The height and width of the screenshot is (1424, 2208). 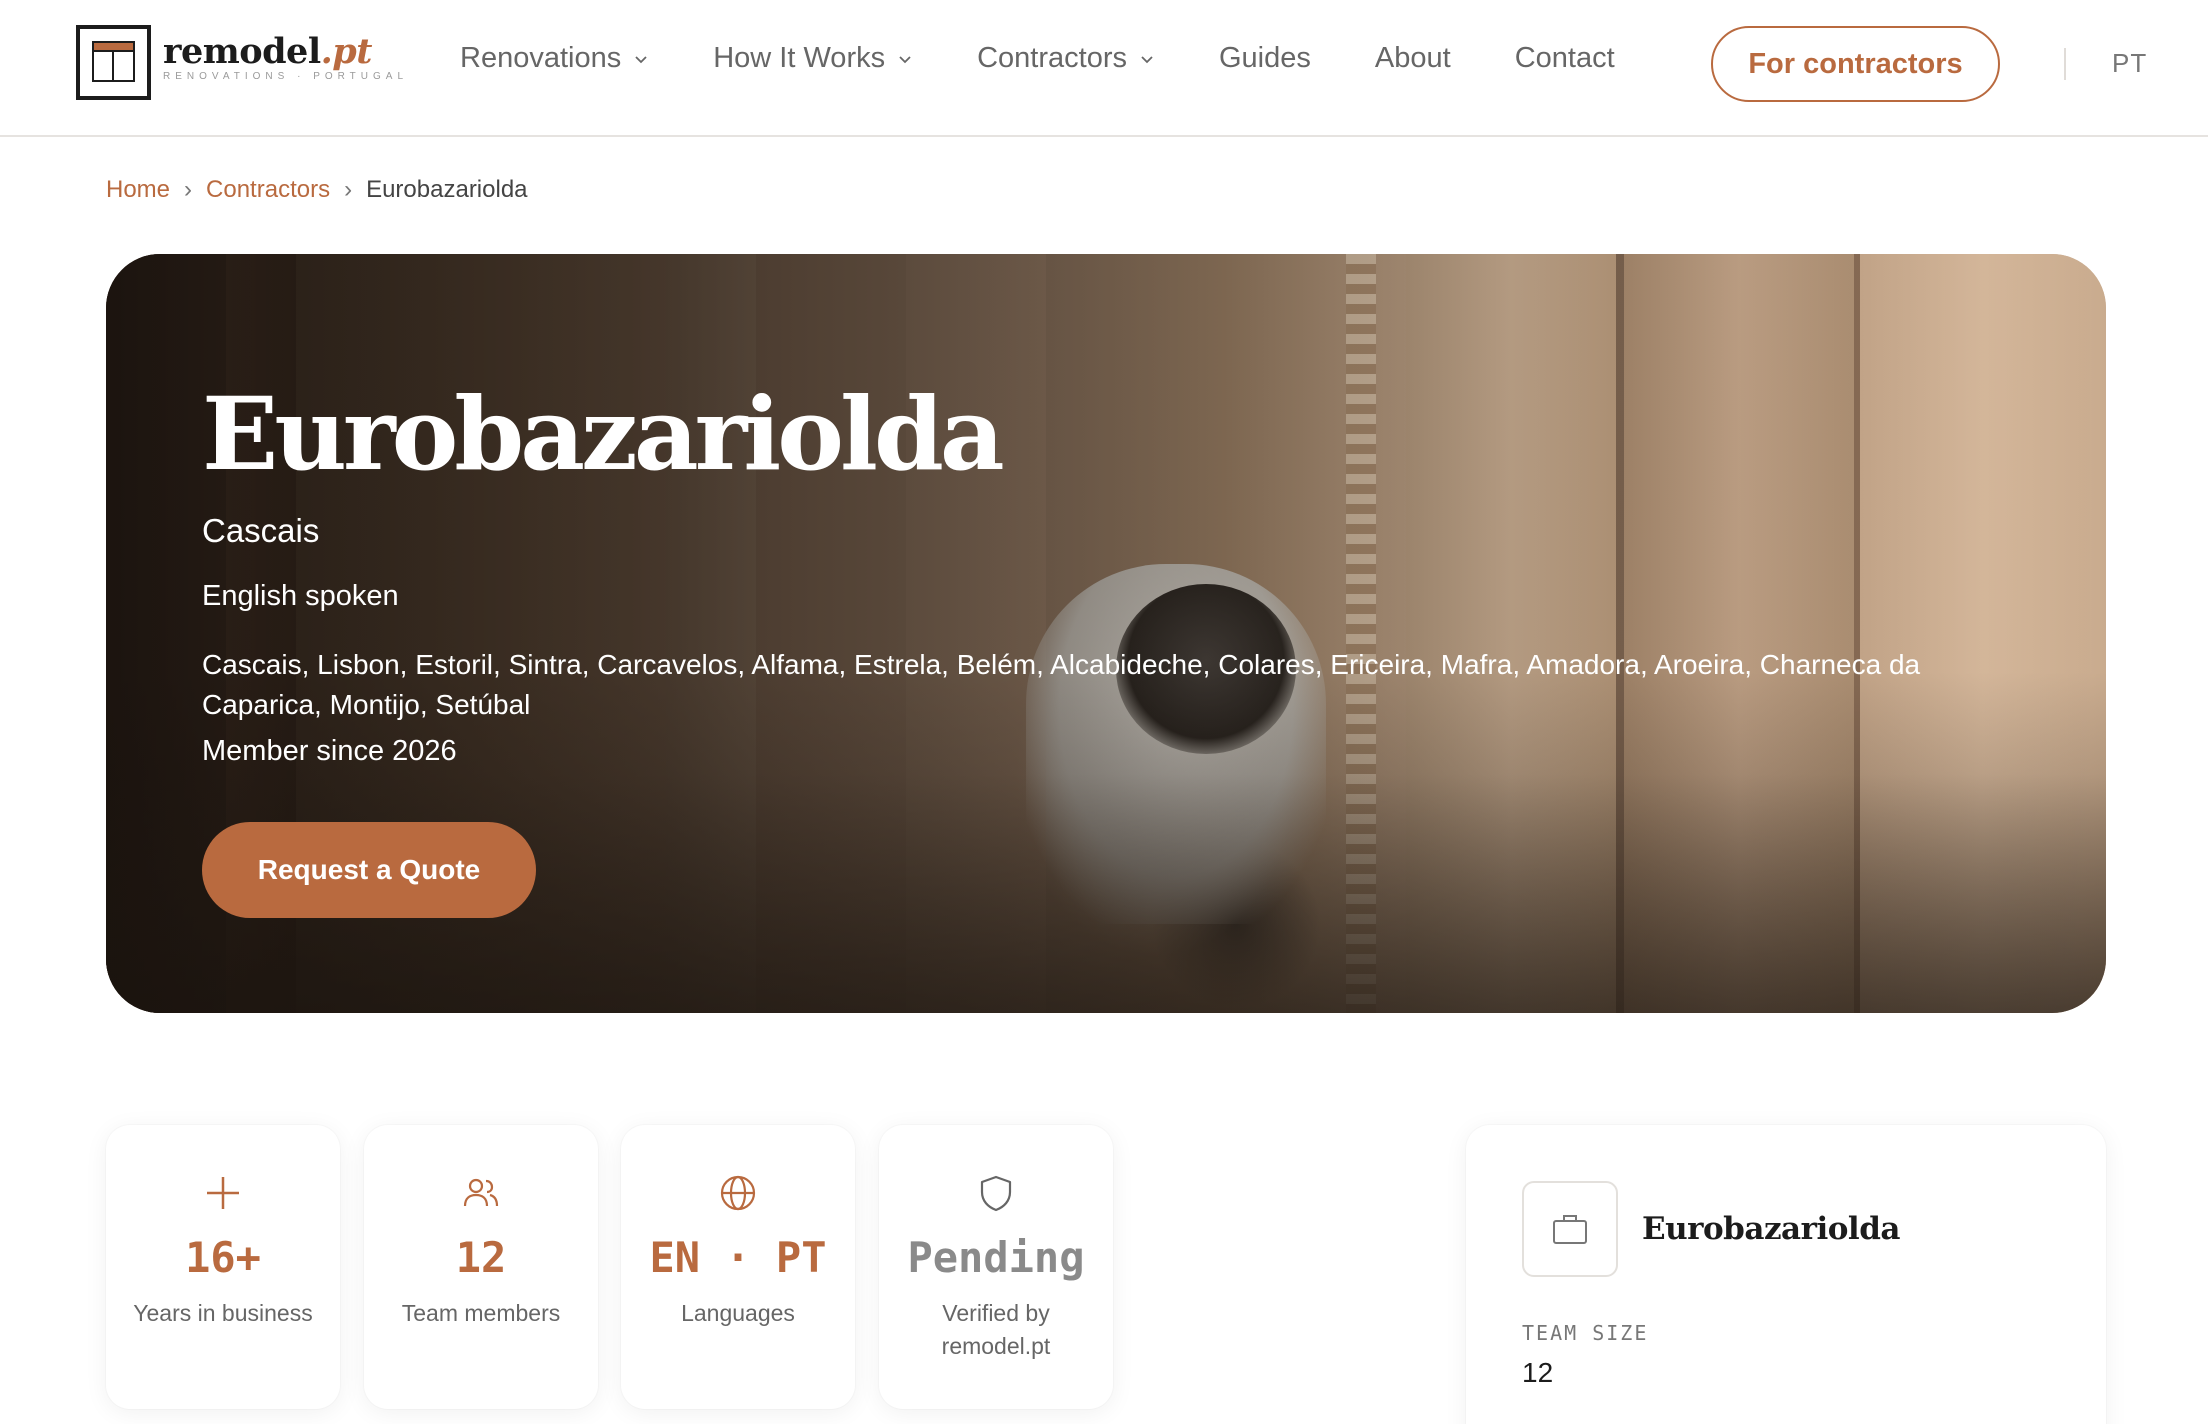 I want to click on contractor-summary-card: Eurobazariolda TEAM SIZE 12, so click(x=1786, y=1274).